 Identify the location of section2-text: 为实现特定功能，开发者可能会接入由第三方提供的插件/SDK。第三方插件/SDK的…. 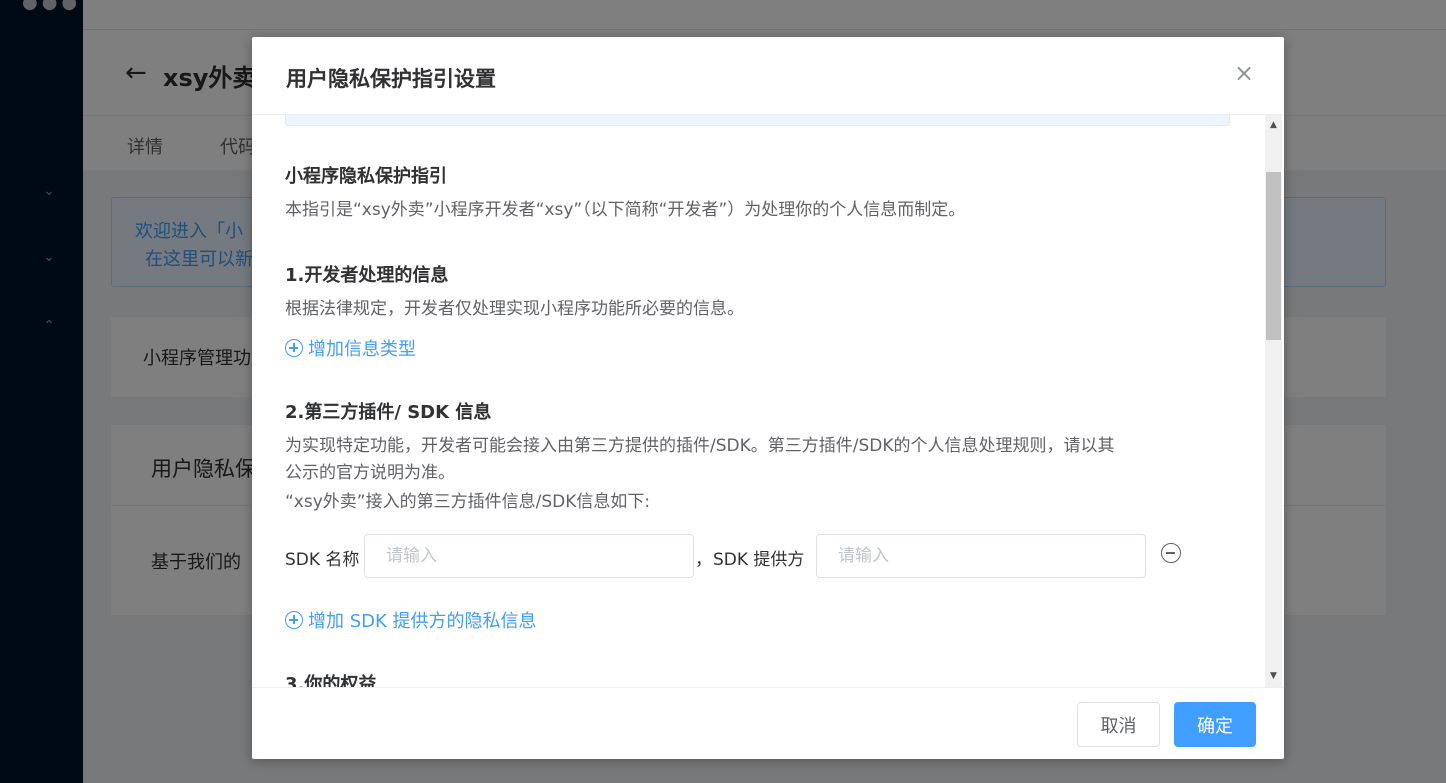
(700, 446).